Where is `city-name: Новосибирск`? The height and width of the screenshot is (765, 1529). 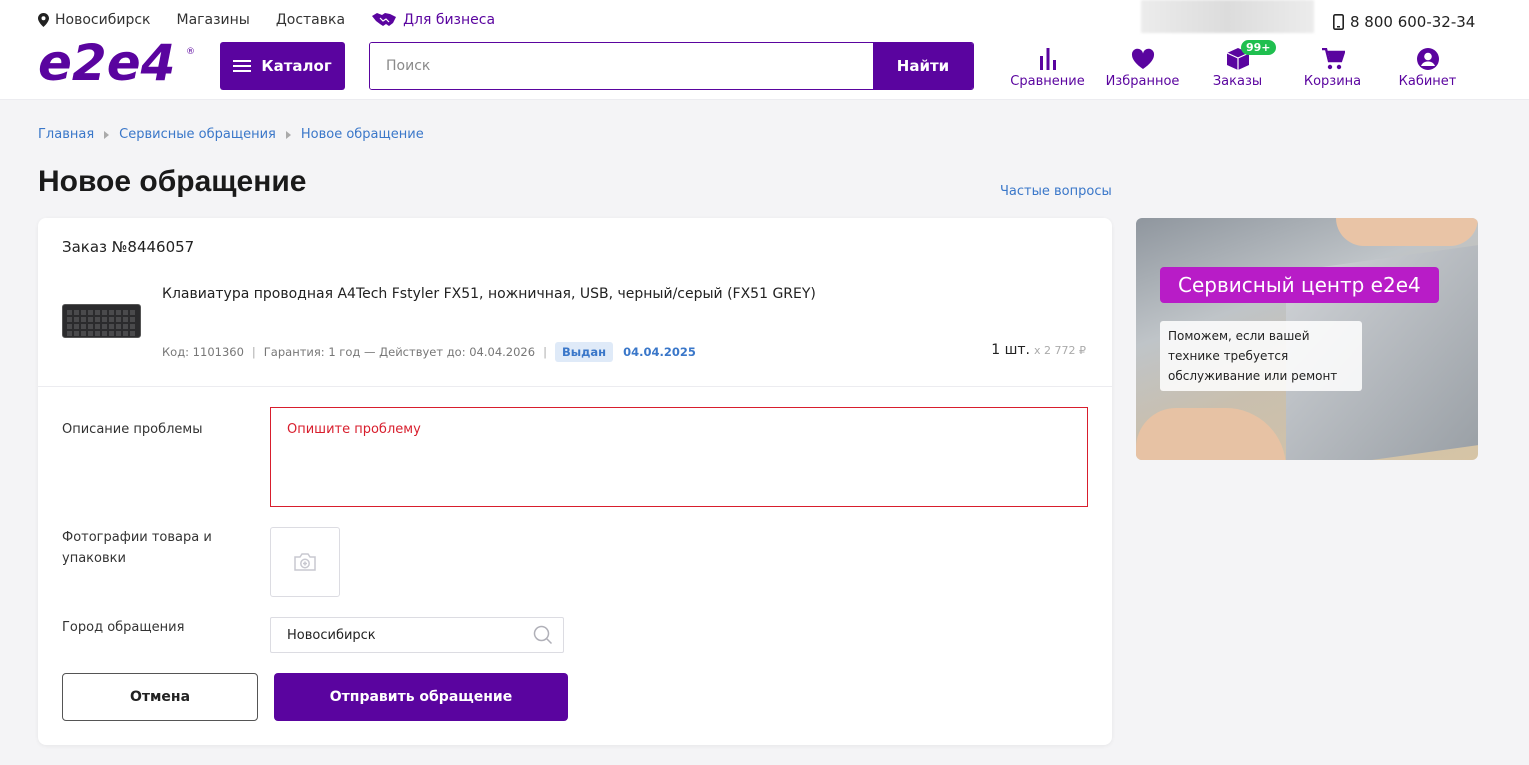
city-name: Новосибирск is located at coordinates (103, 20).